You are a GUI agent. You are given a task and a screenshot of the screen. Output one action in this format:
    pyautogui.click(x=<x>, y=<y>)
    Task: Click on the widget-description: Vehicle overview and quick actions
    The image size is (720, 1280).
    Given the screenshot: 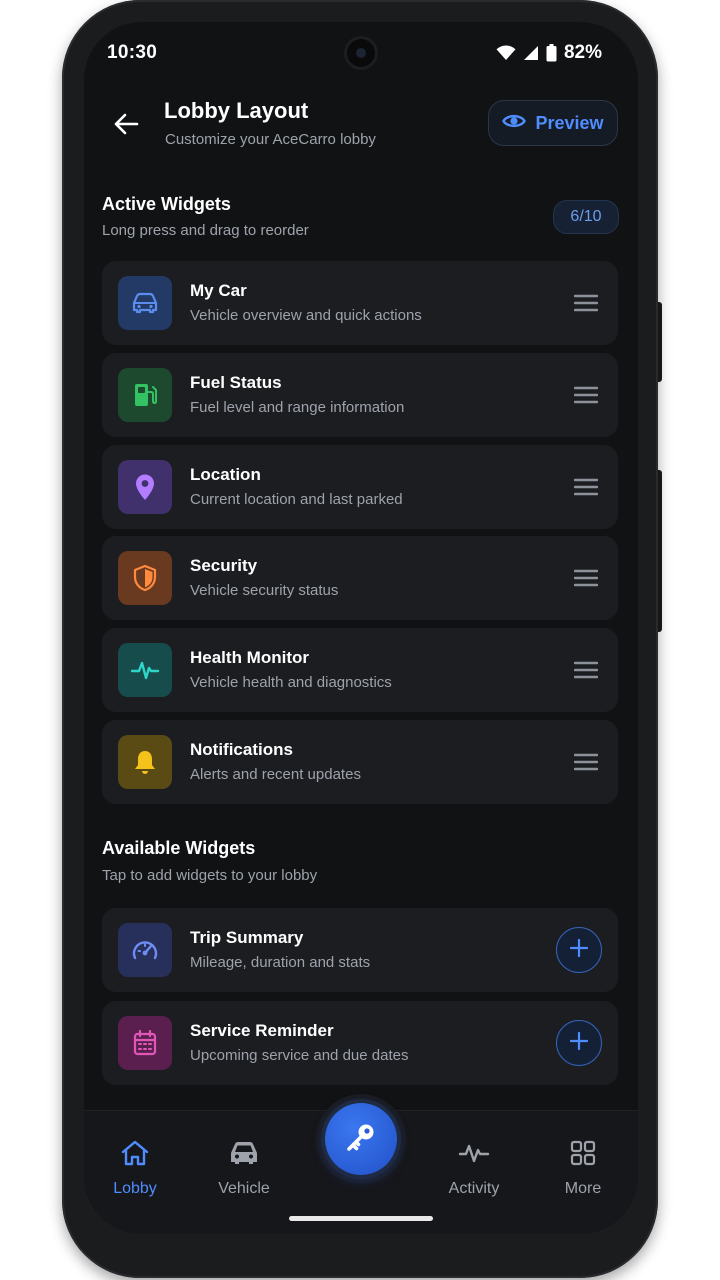 What is the action you would take?
    pyautogui.click(x=306, y=315)
    